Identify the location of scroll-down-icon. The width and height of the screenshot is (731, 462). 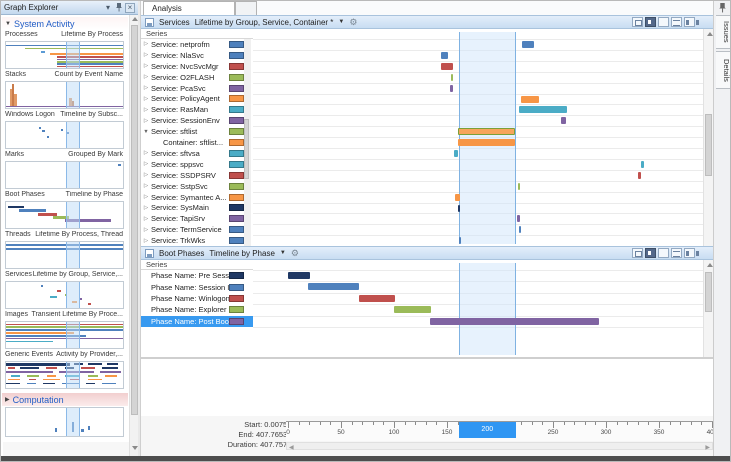
(134, 448).